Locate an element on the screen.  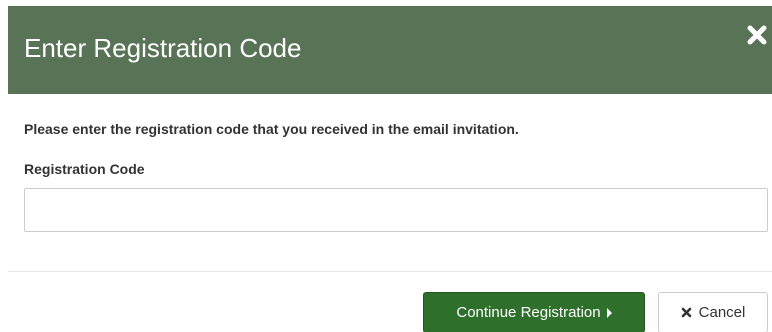
modal-title: Enter Registration Code is located at coordinates (163, 48).